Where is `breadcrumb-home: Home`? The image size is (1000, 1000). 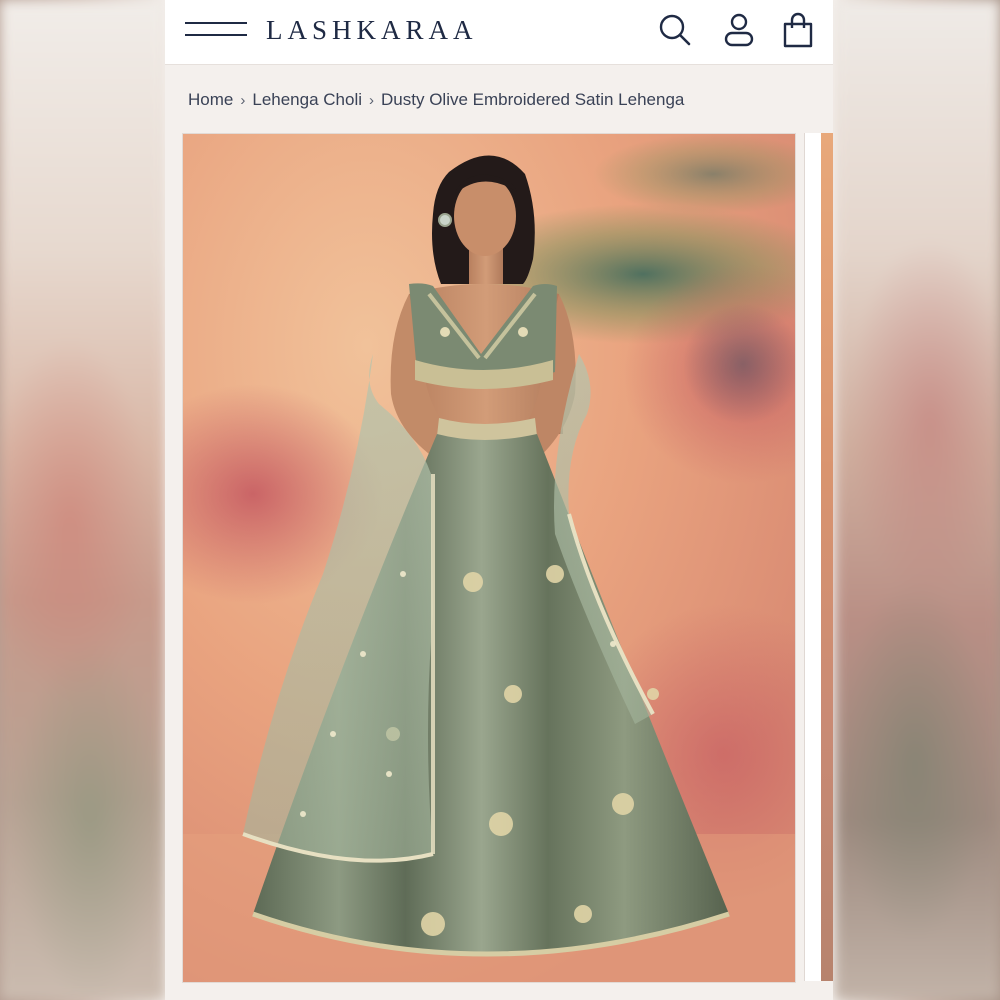
breadcrumb-home: Home is located at coordinates (210, 100).